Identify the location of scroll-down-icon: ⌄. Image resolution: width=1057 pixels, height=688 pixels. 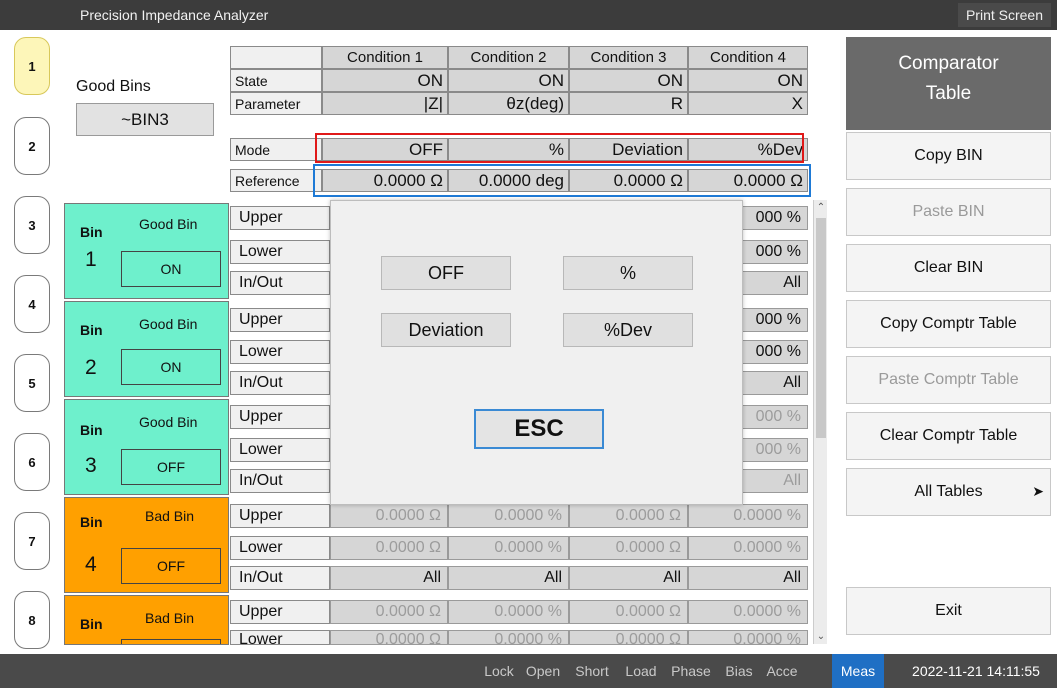
(821, 636).